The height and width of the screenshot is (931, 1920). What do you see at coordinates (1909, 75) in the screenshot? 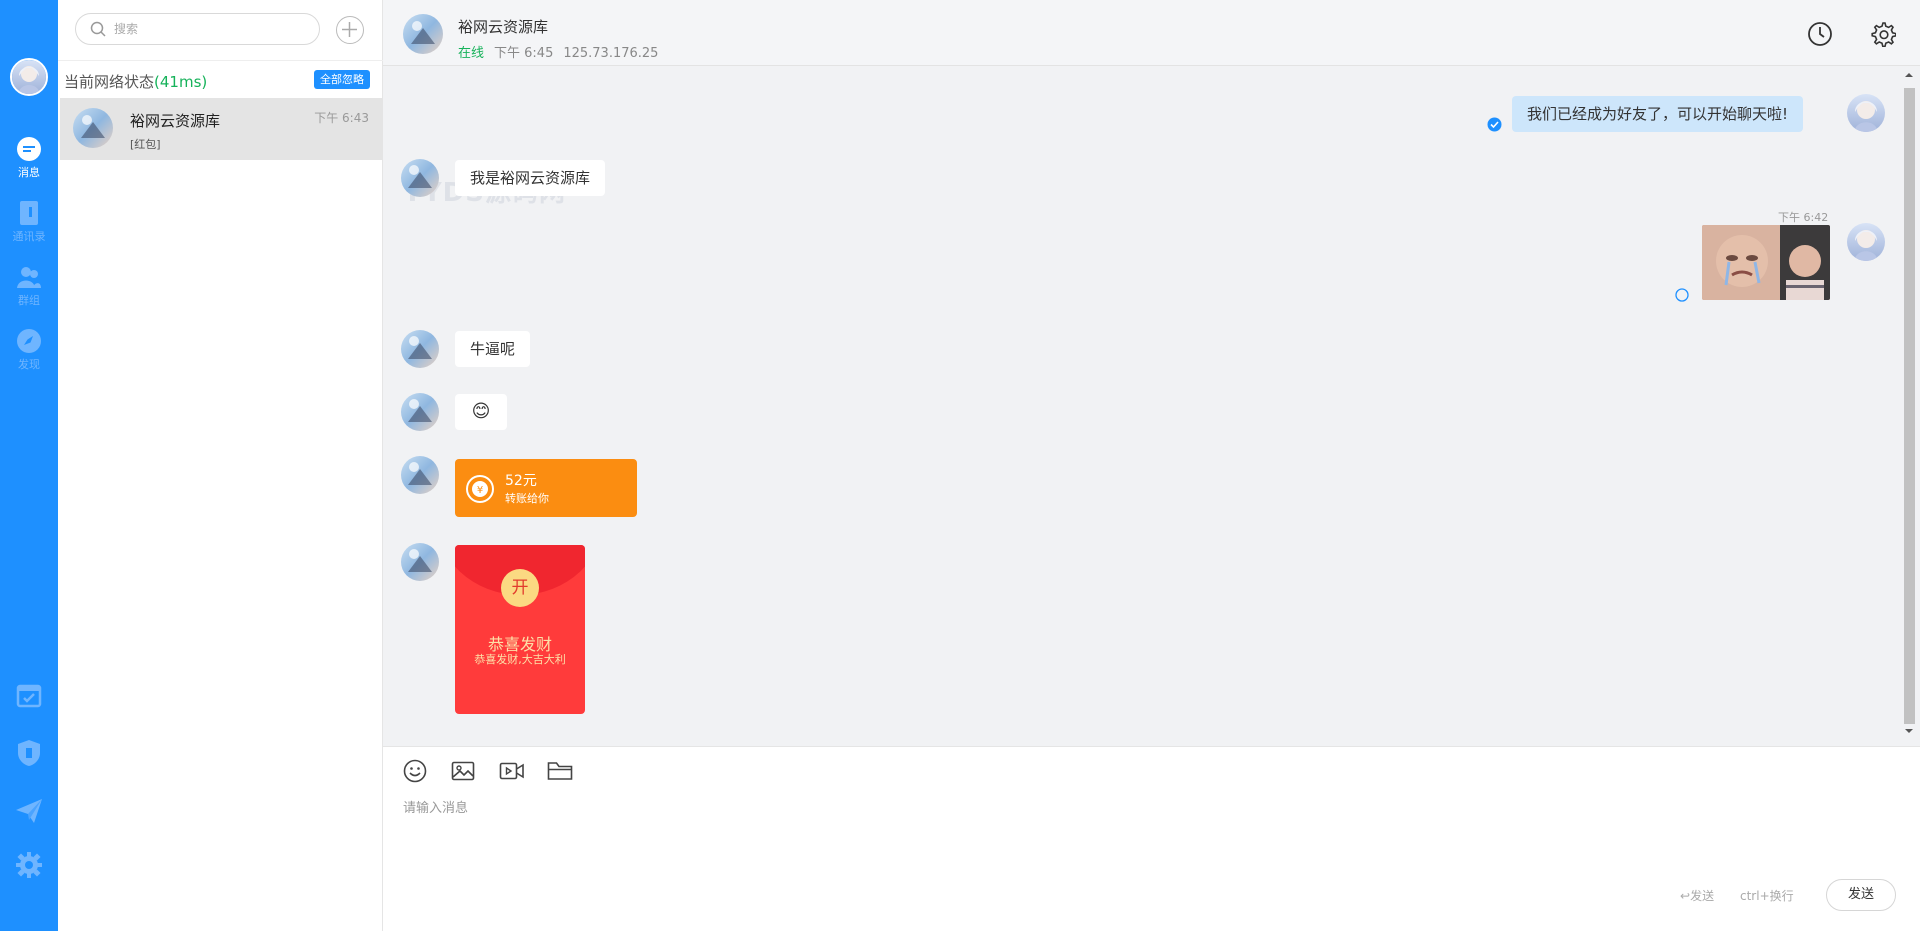
I see `scroll-up-icon` at bounding box center [1909, 75].